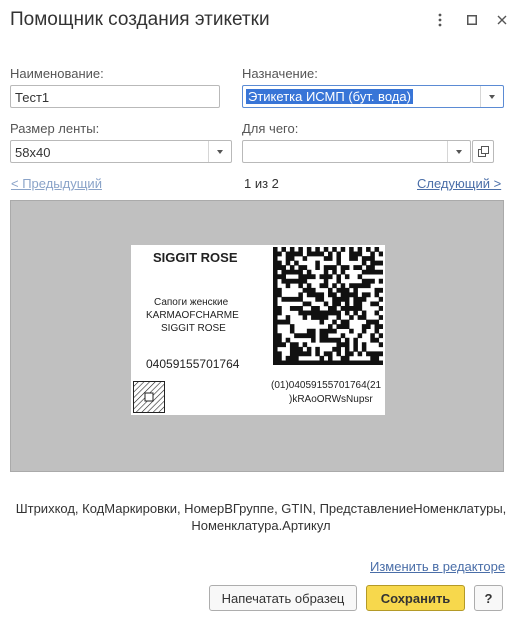 The width and height of the screenshot is (522, 623). Describe the element at coordinates (193, 328) in the screenshot. I see `label-desc-line3: SIGGIT ROSE` at that location.